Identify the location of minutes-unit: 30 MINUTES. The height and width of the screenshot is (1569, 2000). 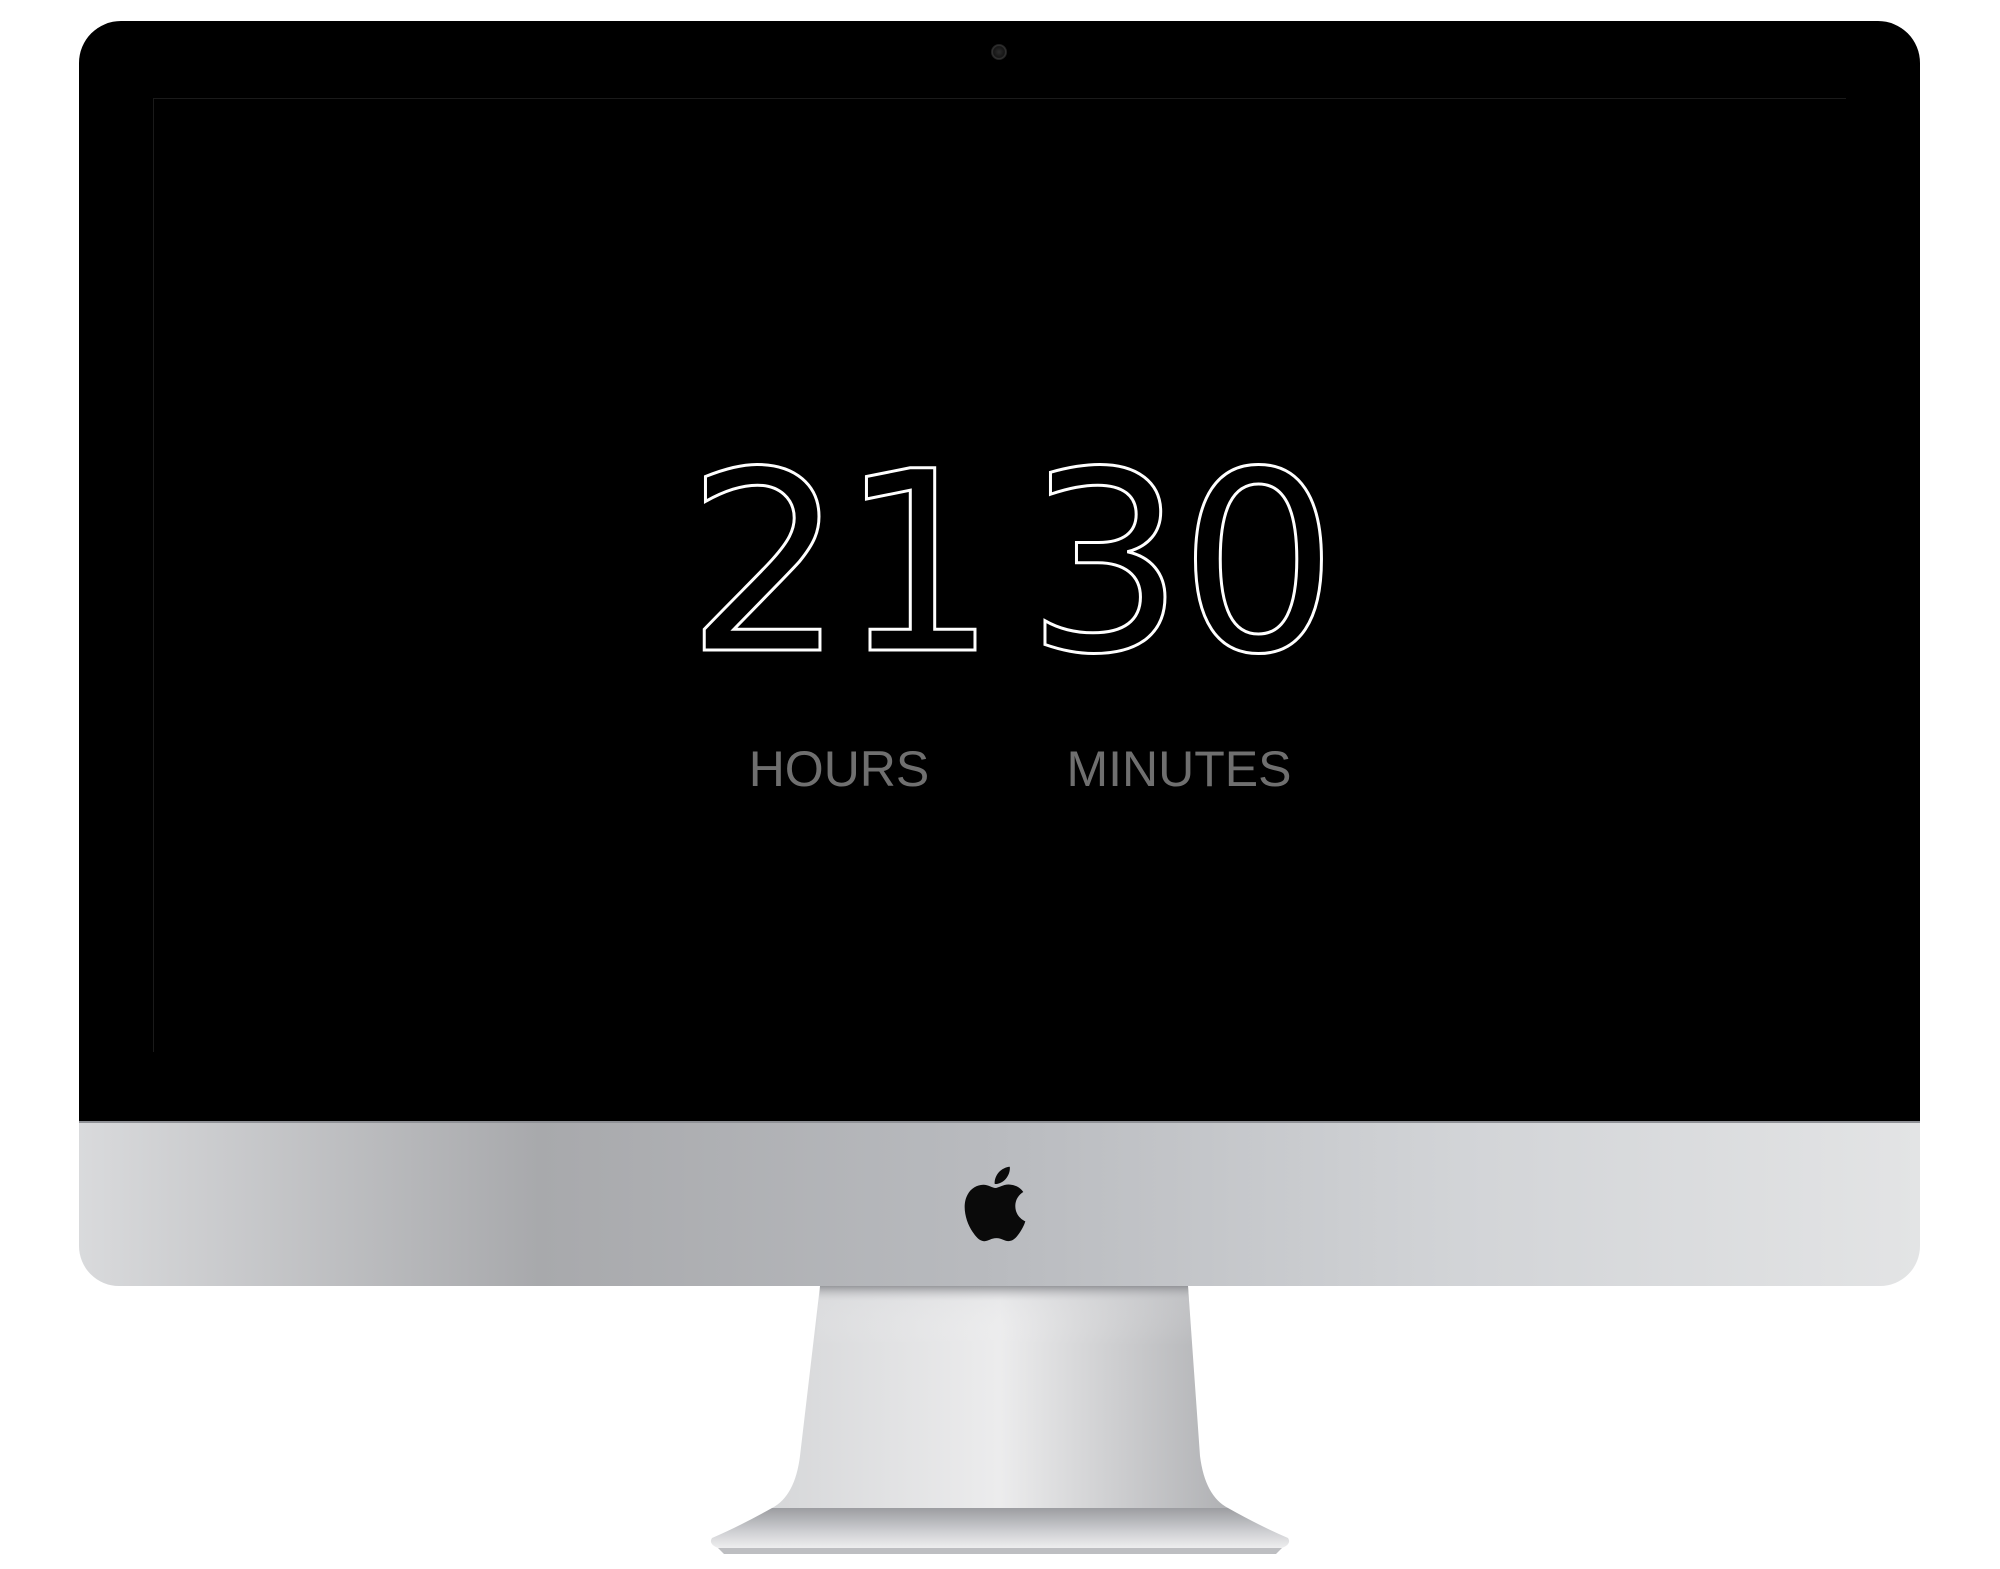
(1179, 608).